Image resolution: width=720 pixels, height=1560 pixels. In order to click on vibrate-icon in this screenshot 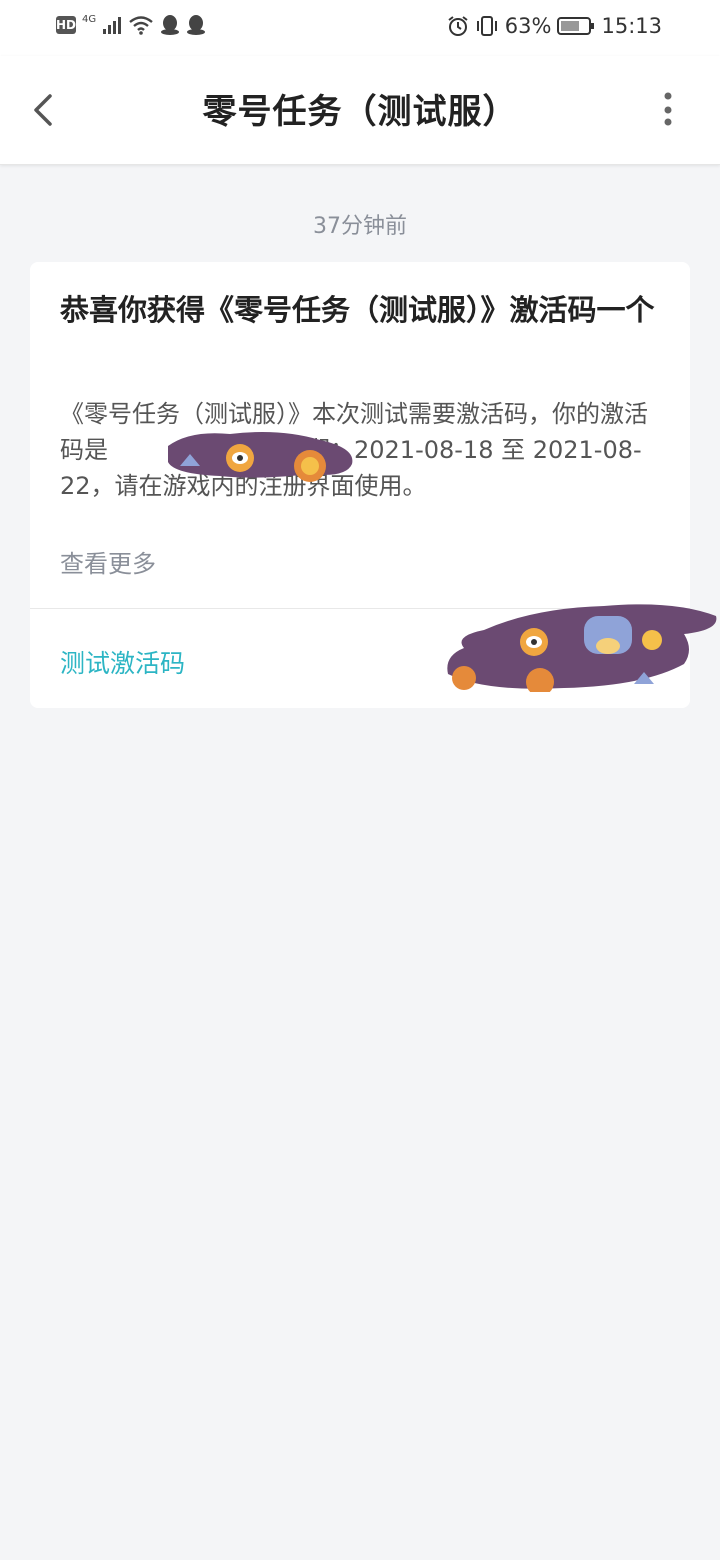, I will do `click(486, 26)`.